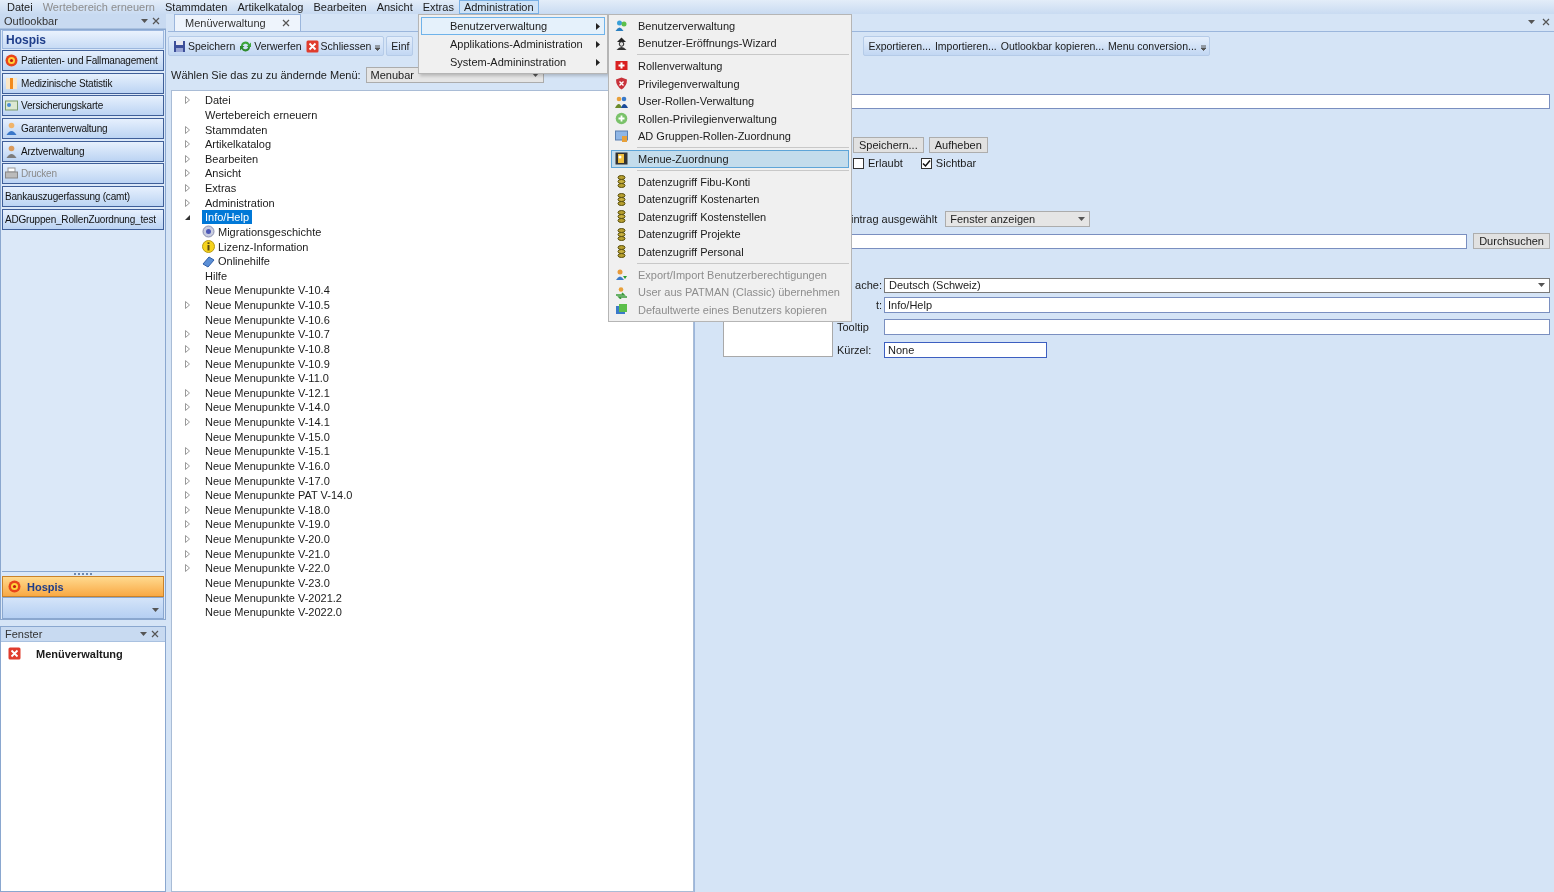 This screenshot has width=1554, height=892. What do you see at coordinates (218, 100) in the screenshot?
I see `tree-item: Datei` at bounding box center [218, 100].